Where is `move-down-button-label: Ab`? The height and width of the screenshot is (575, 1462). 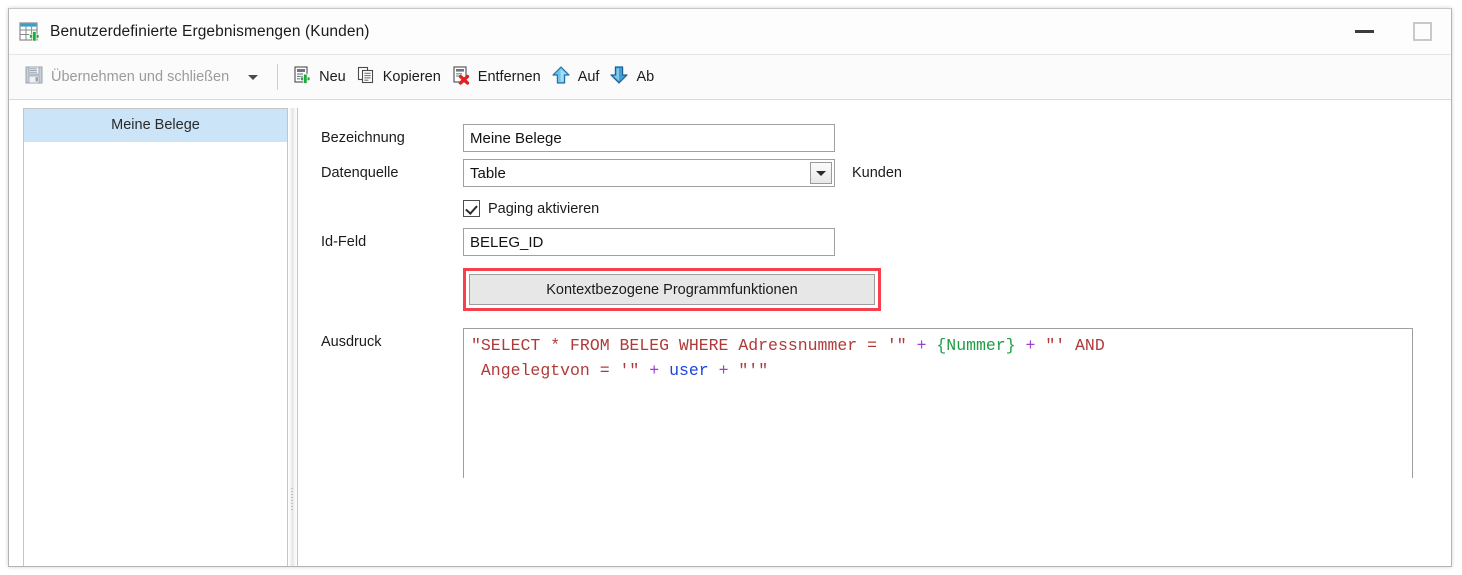 move-down-button-label: Ab is located at coordinates (645, 77).